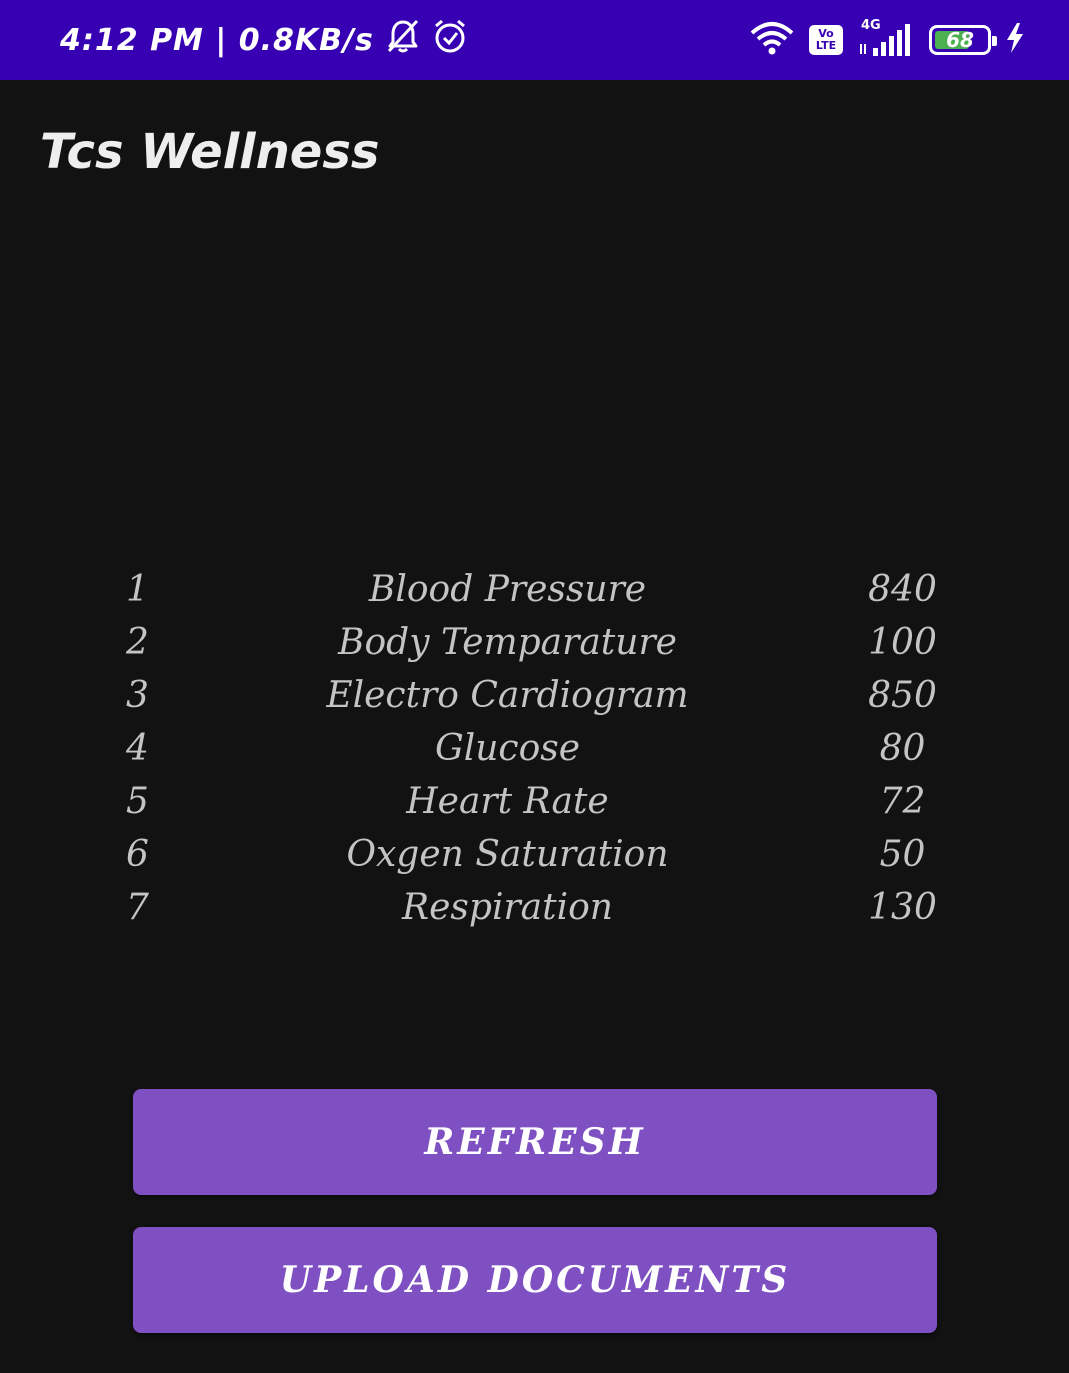  Describe the element at coordinates (450, 40) in the screenshot. I see `alarm-icon` at that location.